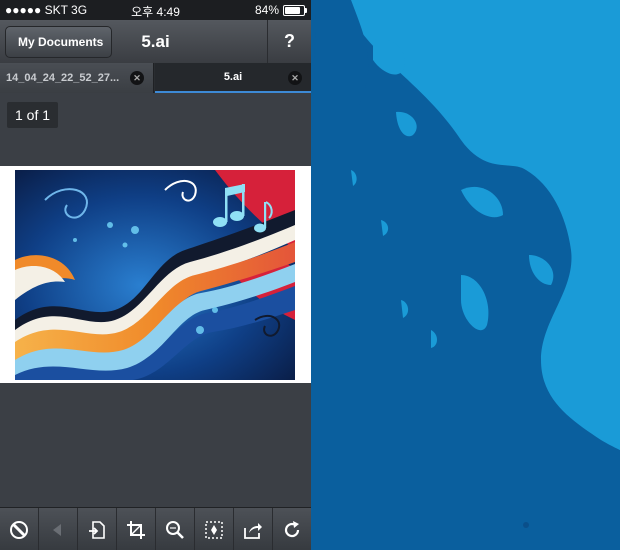  I want to click on zoom-button, so click(175, 529).